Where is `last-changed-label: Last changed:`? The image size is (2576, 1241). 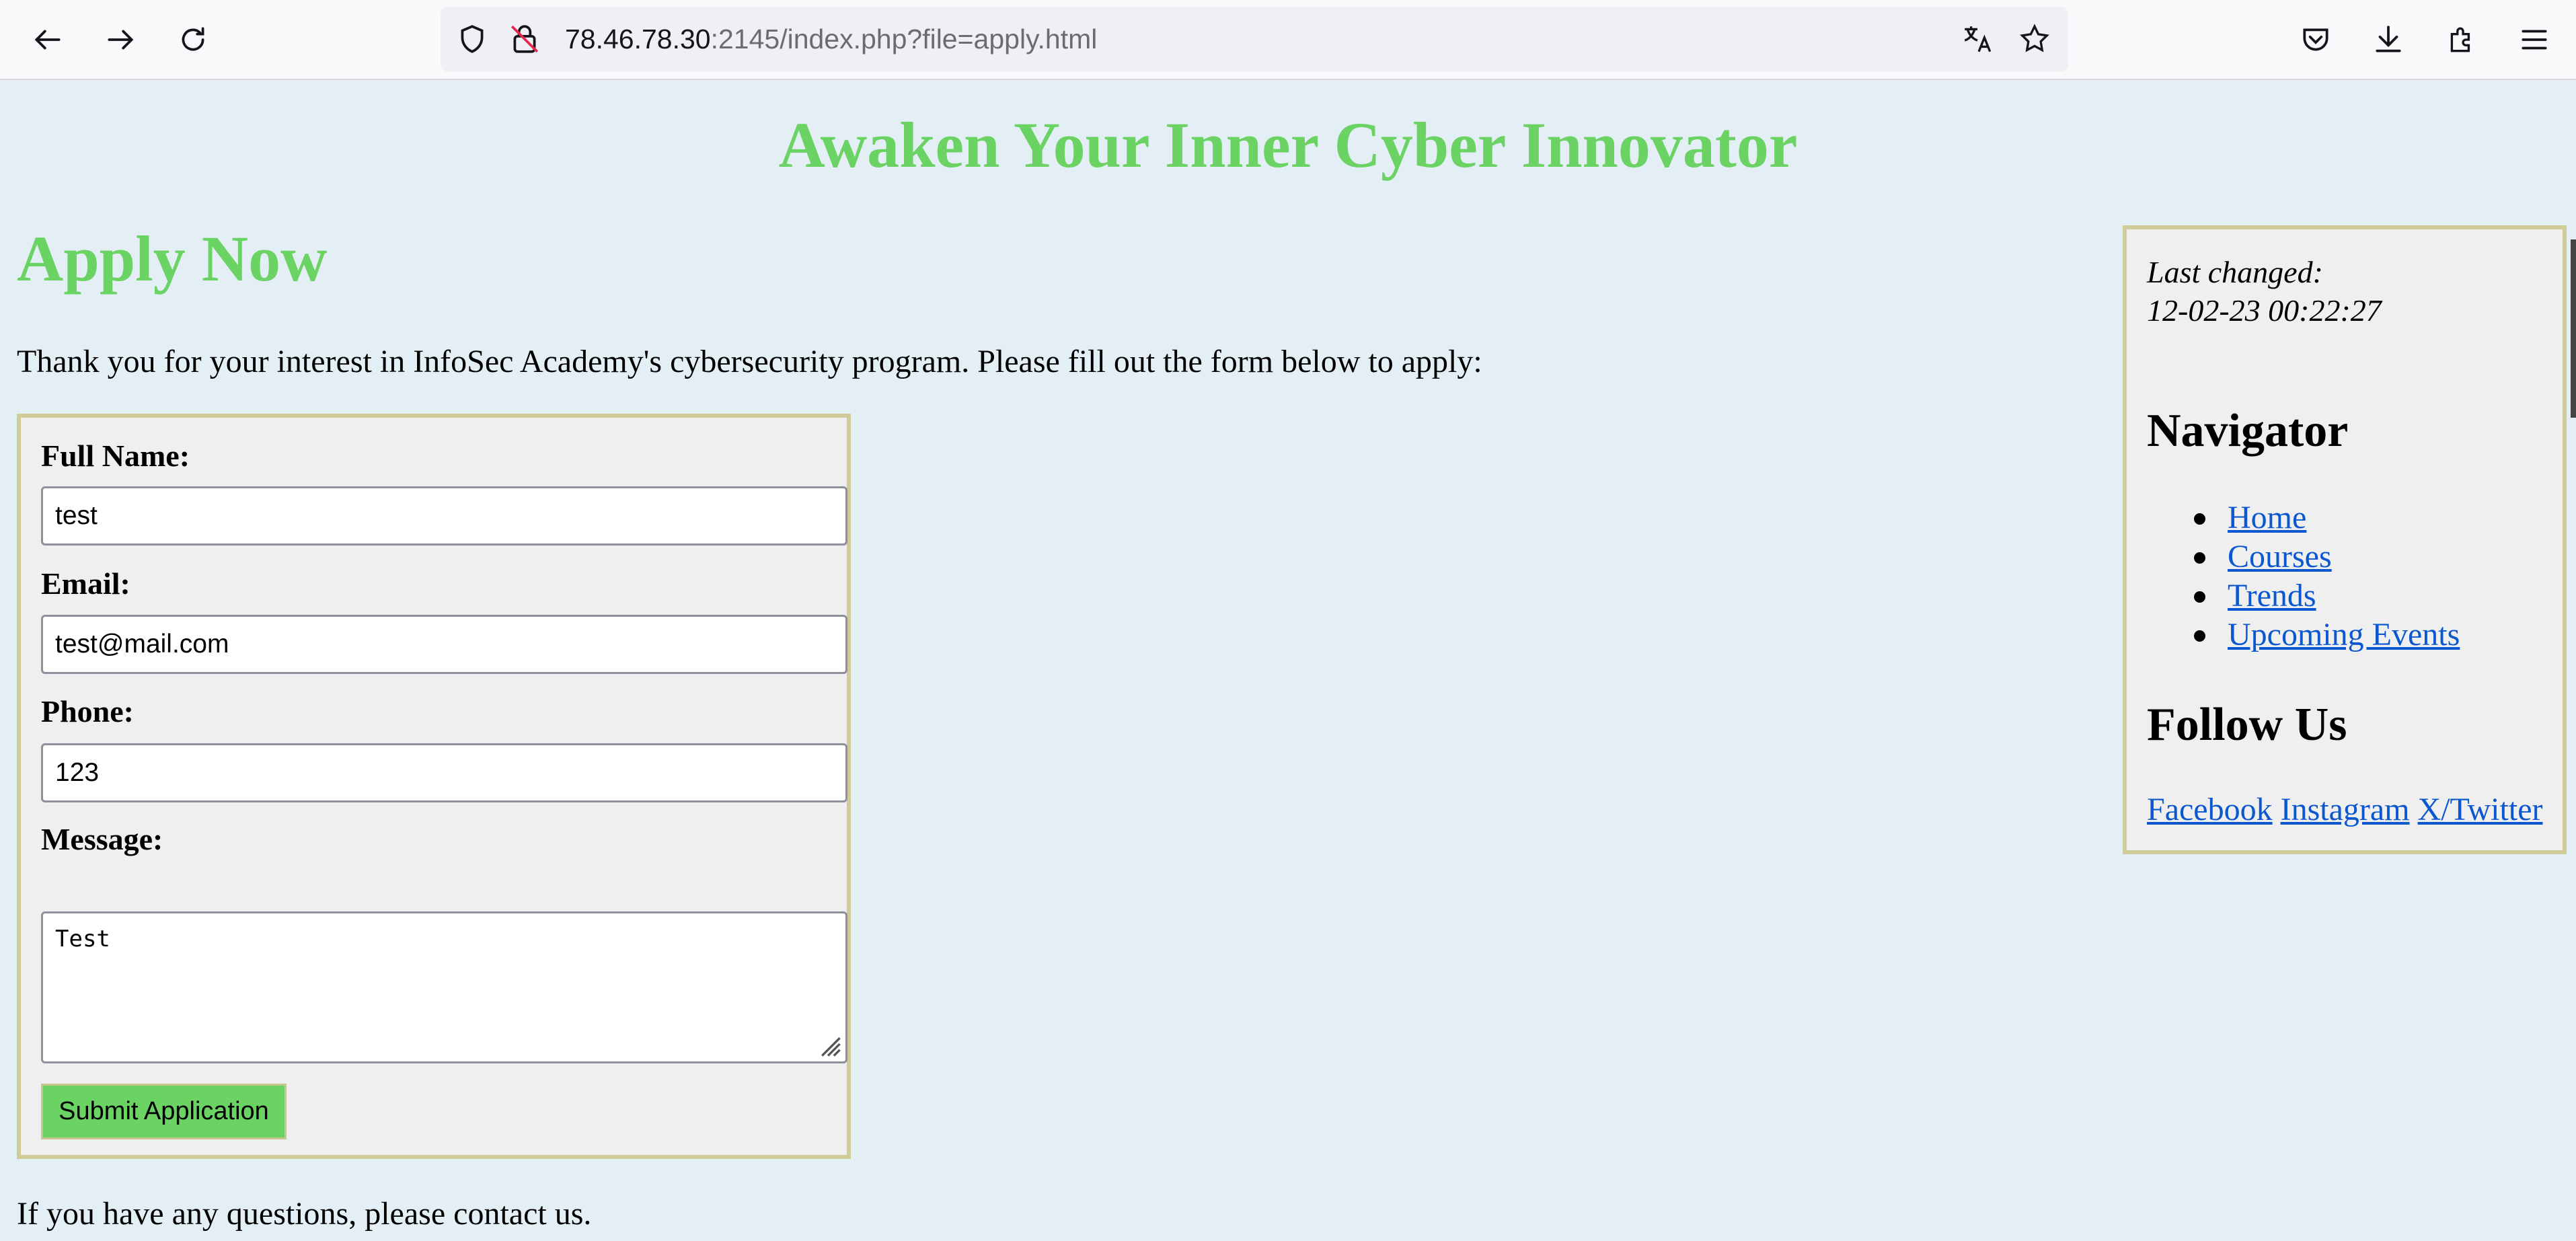 last-changed-label: Last changed: is located at coordinates (2235, 272).